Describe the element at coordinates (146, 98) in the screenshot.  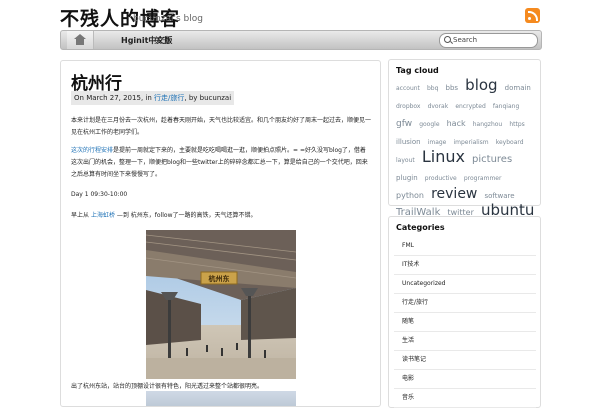
I see `meta-in: , in` at that location.